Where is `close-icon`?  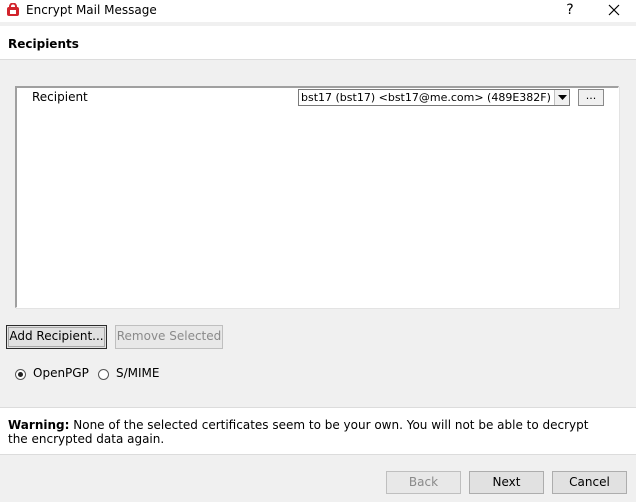 close-icon is located at coordinates (614, 10).